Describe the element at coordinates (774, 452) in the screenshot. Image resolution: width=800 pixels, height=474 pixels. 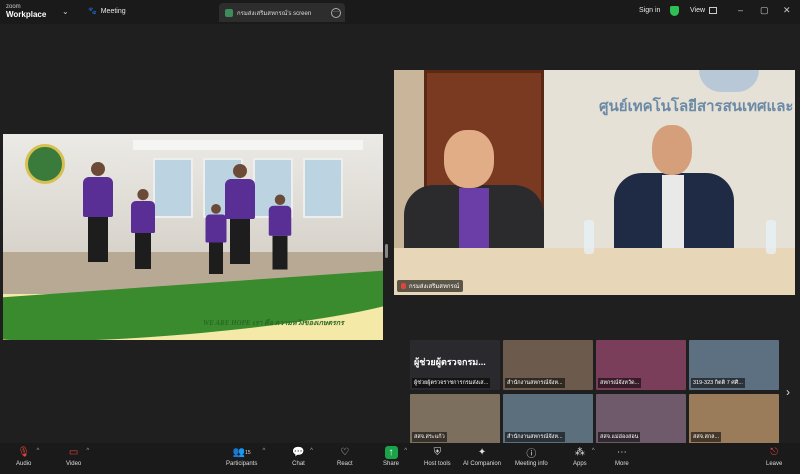
I see `leave-icon: ⎋` at that location.